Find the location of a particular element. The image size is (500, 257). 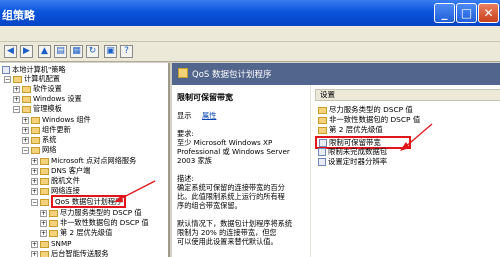

list-item: 限制未完成数据包 is located at coordinates (352, 151).